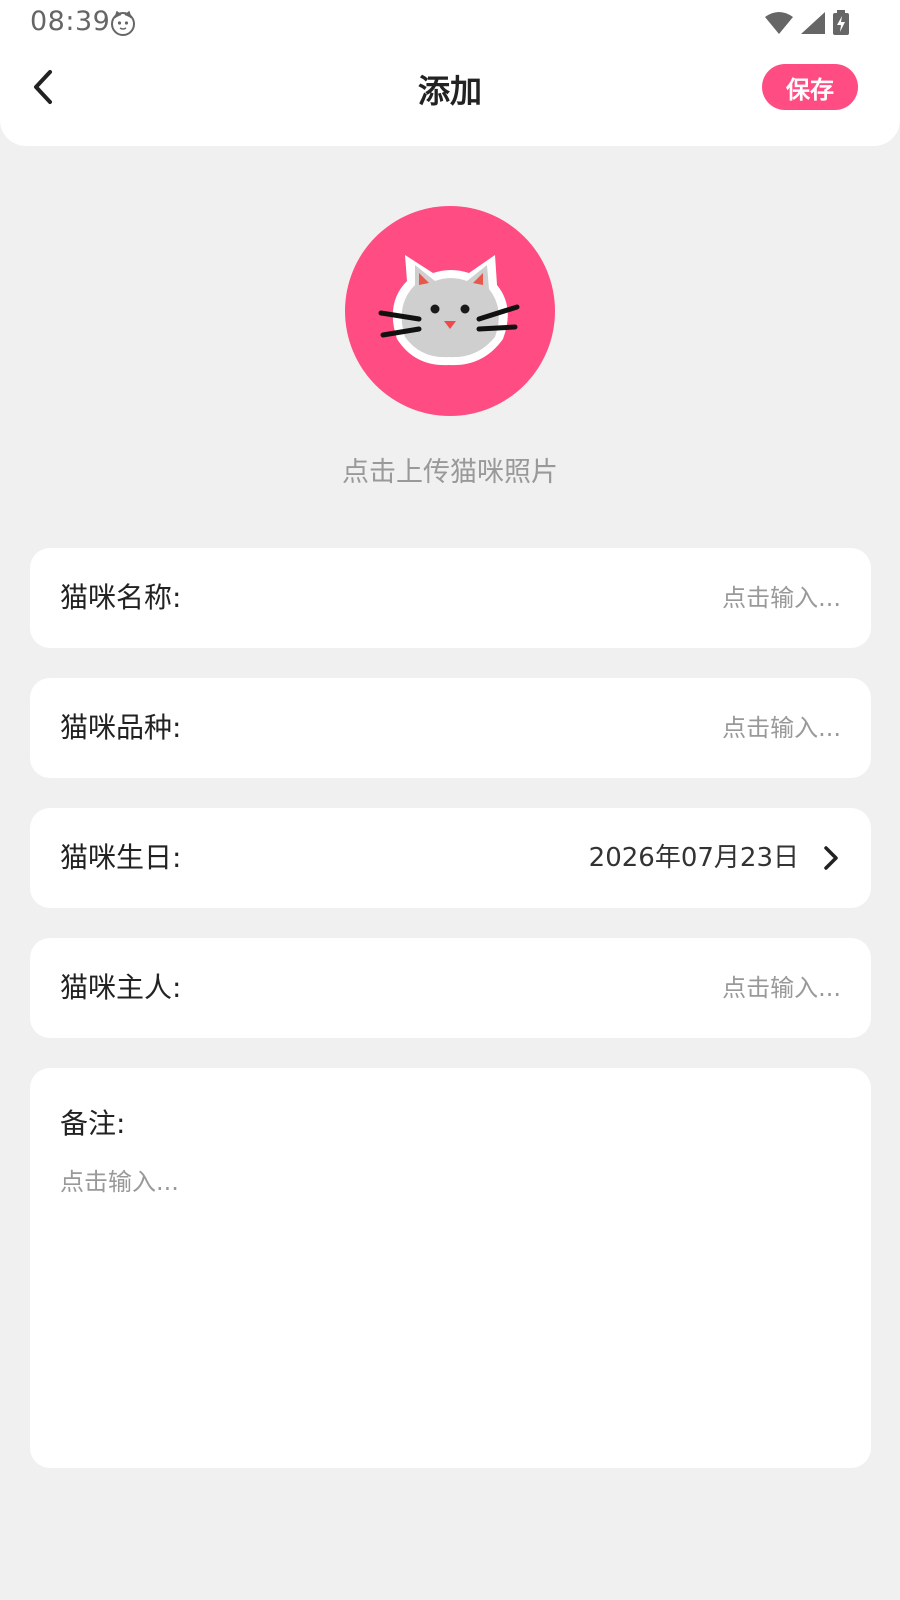 The width and height of the screenshot is (900, 1600). I want to click on cat-breed-row: 猫咪品种:, so click(450, 728).